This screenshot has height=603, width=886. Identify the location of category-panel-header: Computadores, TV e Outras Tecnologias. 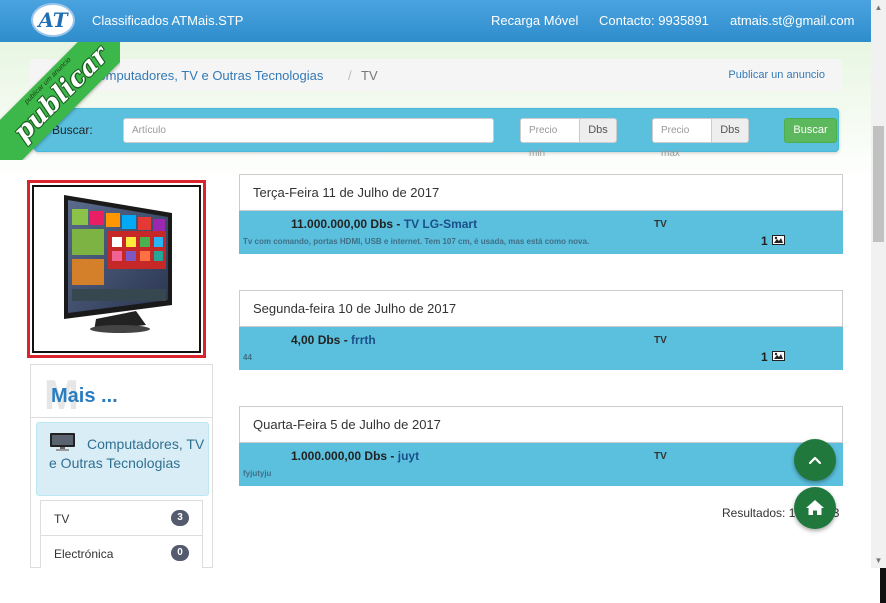
(122, 459).